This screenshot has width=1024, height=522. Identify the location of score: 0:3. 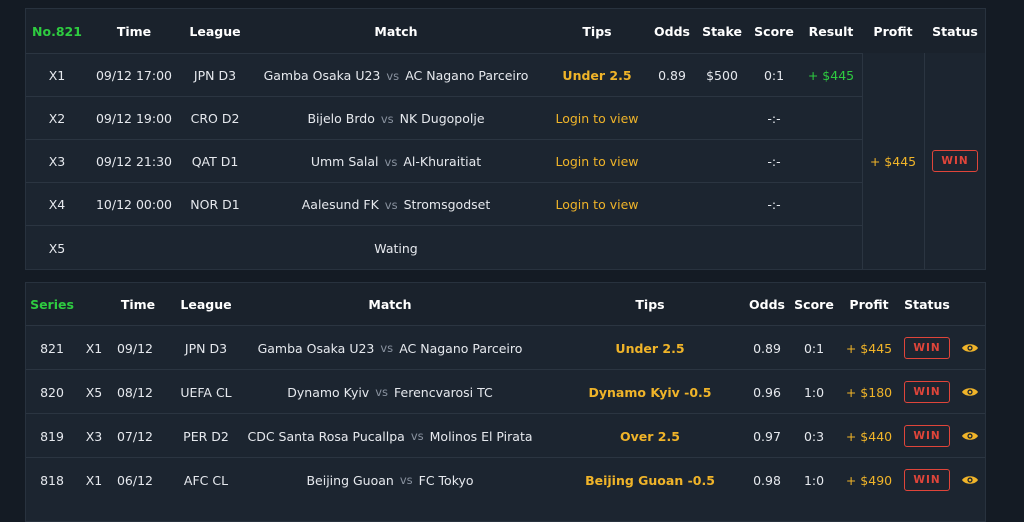
(814, 436).